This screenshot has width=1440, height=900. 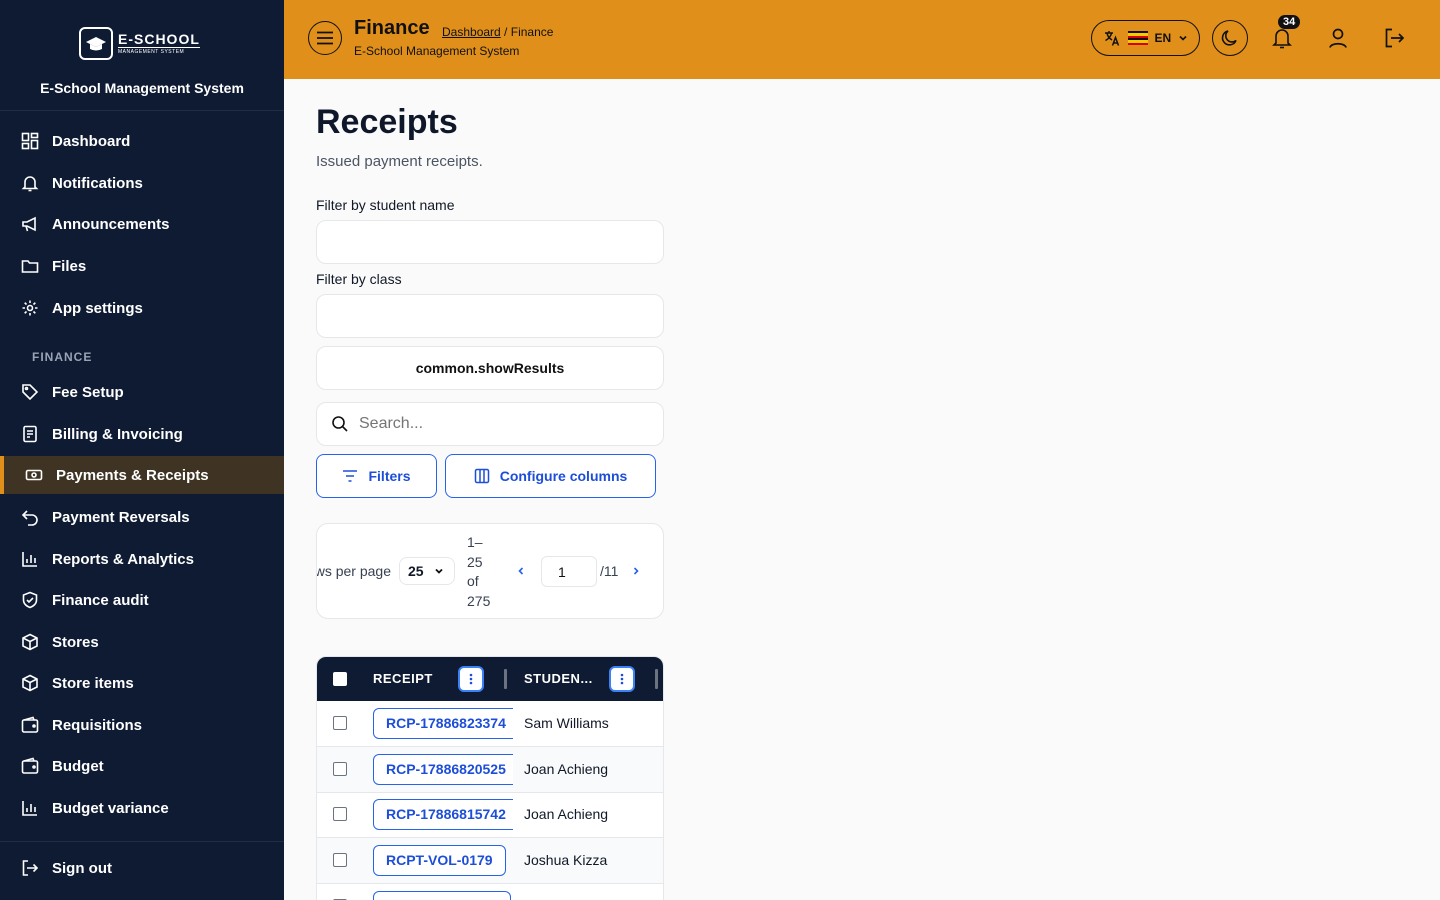 What do you see at coordinates (385, 205) in the screenshot?
I see `filter-student-label: Filter by student name` at bounding box center [385, 205].